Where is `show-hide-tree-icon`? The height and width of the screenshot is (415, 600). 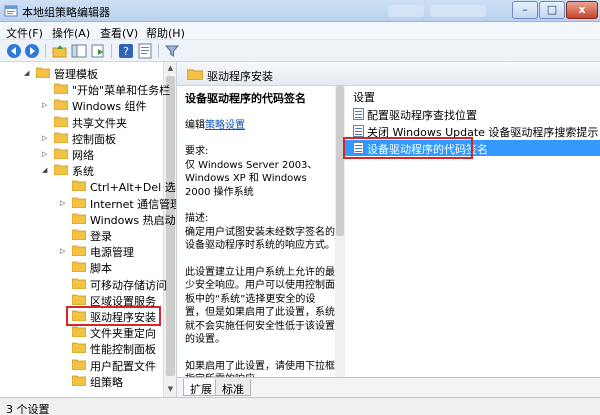 show-hide-tree-icon is located at coordinates (79, 51).